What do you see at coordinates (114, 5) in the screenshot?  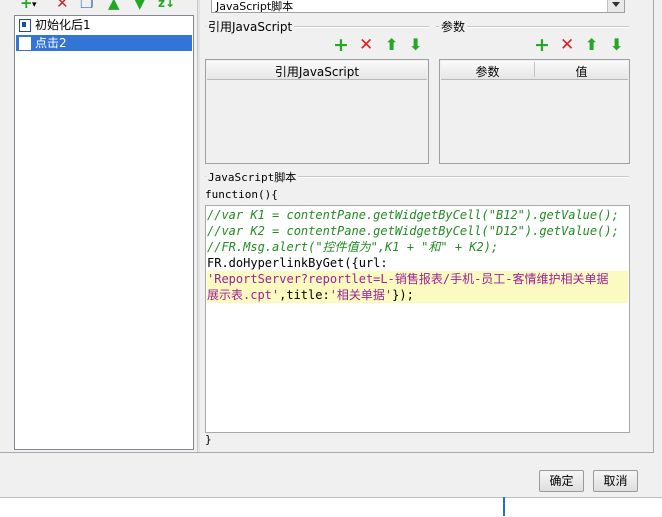 I see `move-up-icon: ▲` at bounding box center [114, 5].